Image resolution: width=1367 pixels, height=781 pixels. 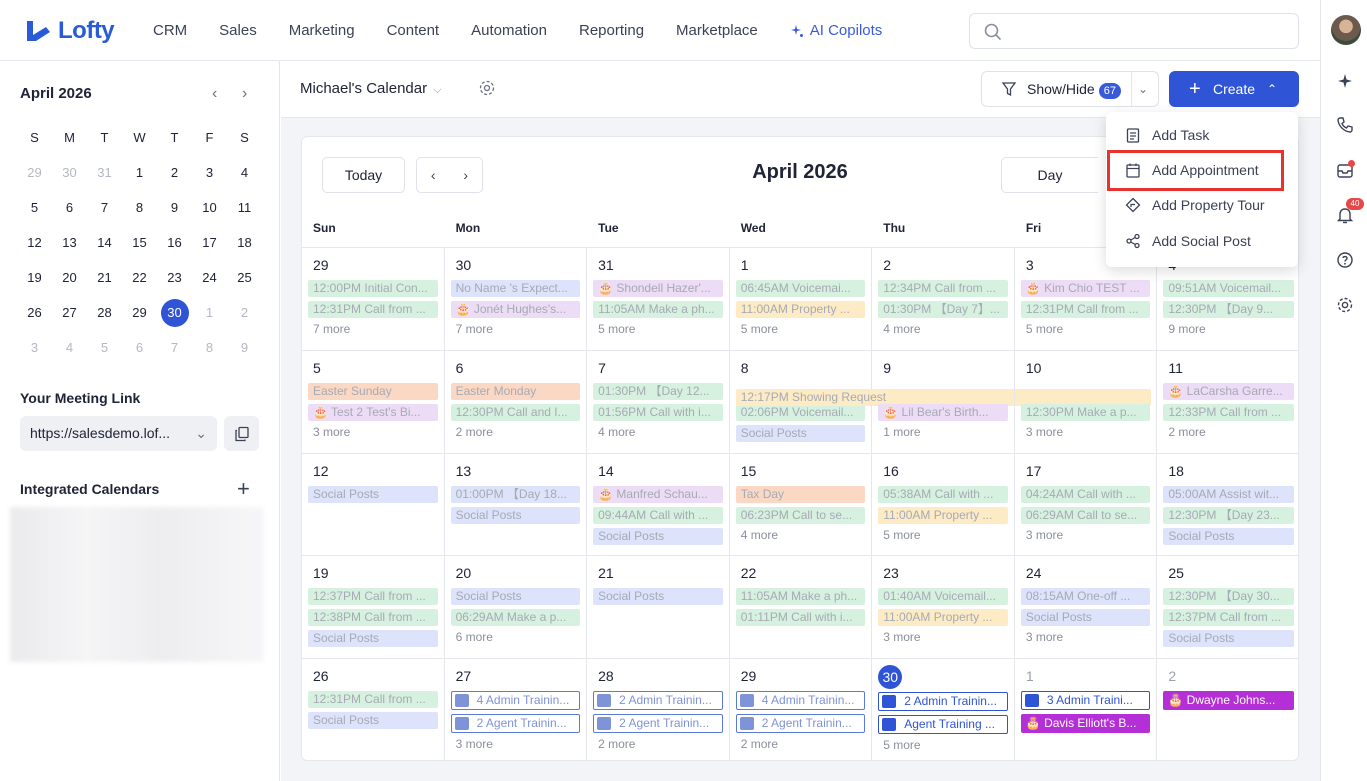 I want to click on more-events-link: 1 more, so click(x=943, y=432).